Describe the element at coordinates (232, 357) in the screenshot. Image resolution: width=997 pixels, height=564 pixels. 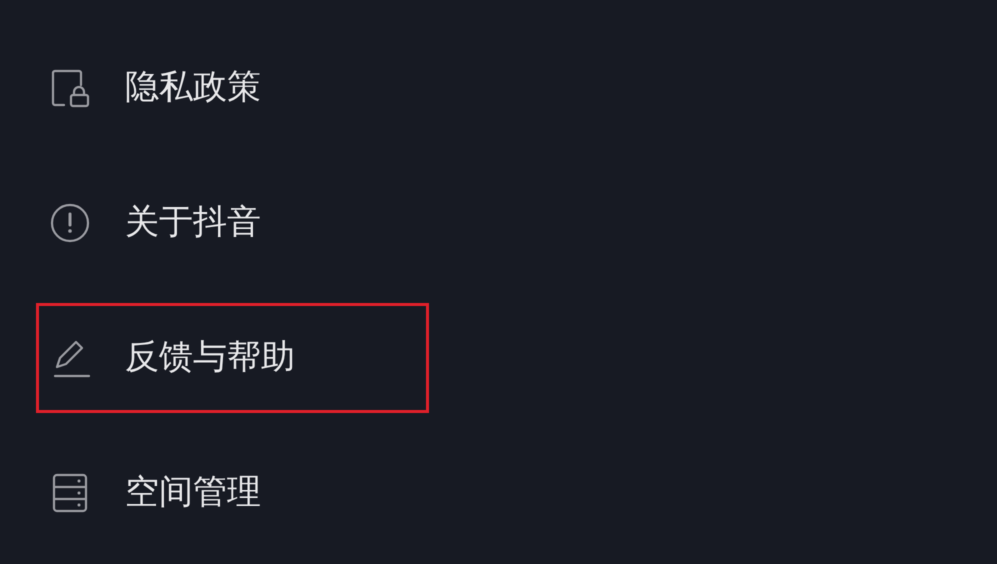
I see `menu-item: 反馈与帮助` at that location.